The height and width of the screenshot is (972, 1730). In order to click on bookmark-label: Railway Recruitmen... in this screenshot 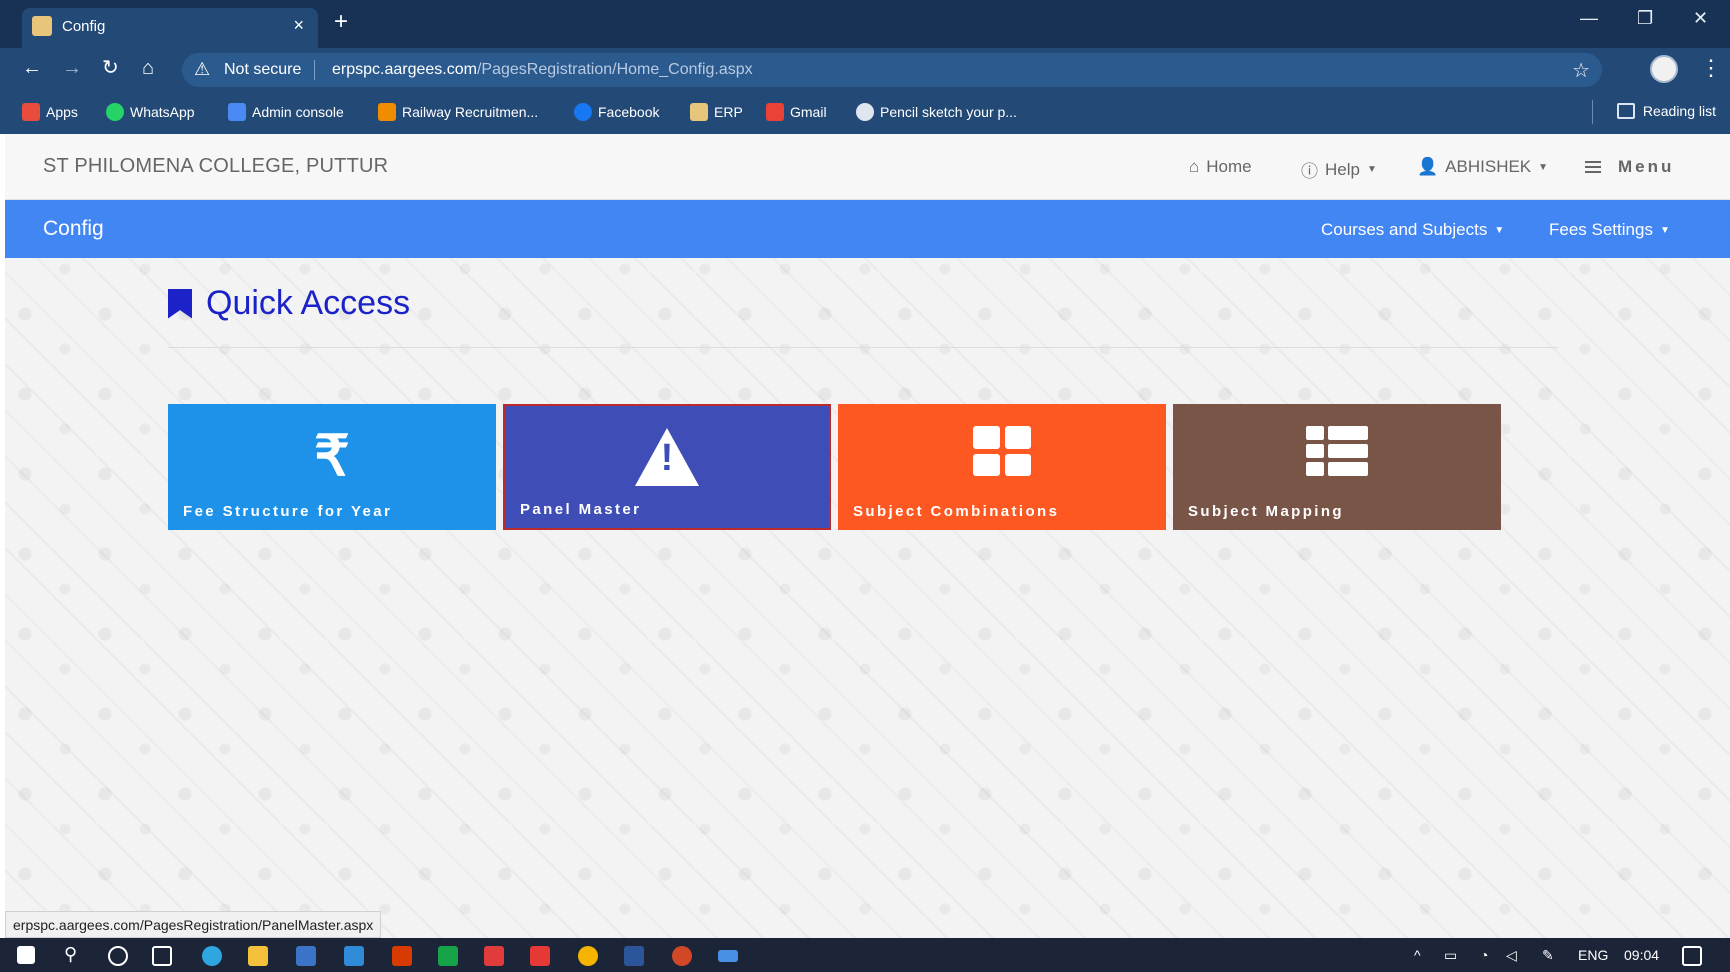, I will do `click(470, 112)`.